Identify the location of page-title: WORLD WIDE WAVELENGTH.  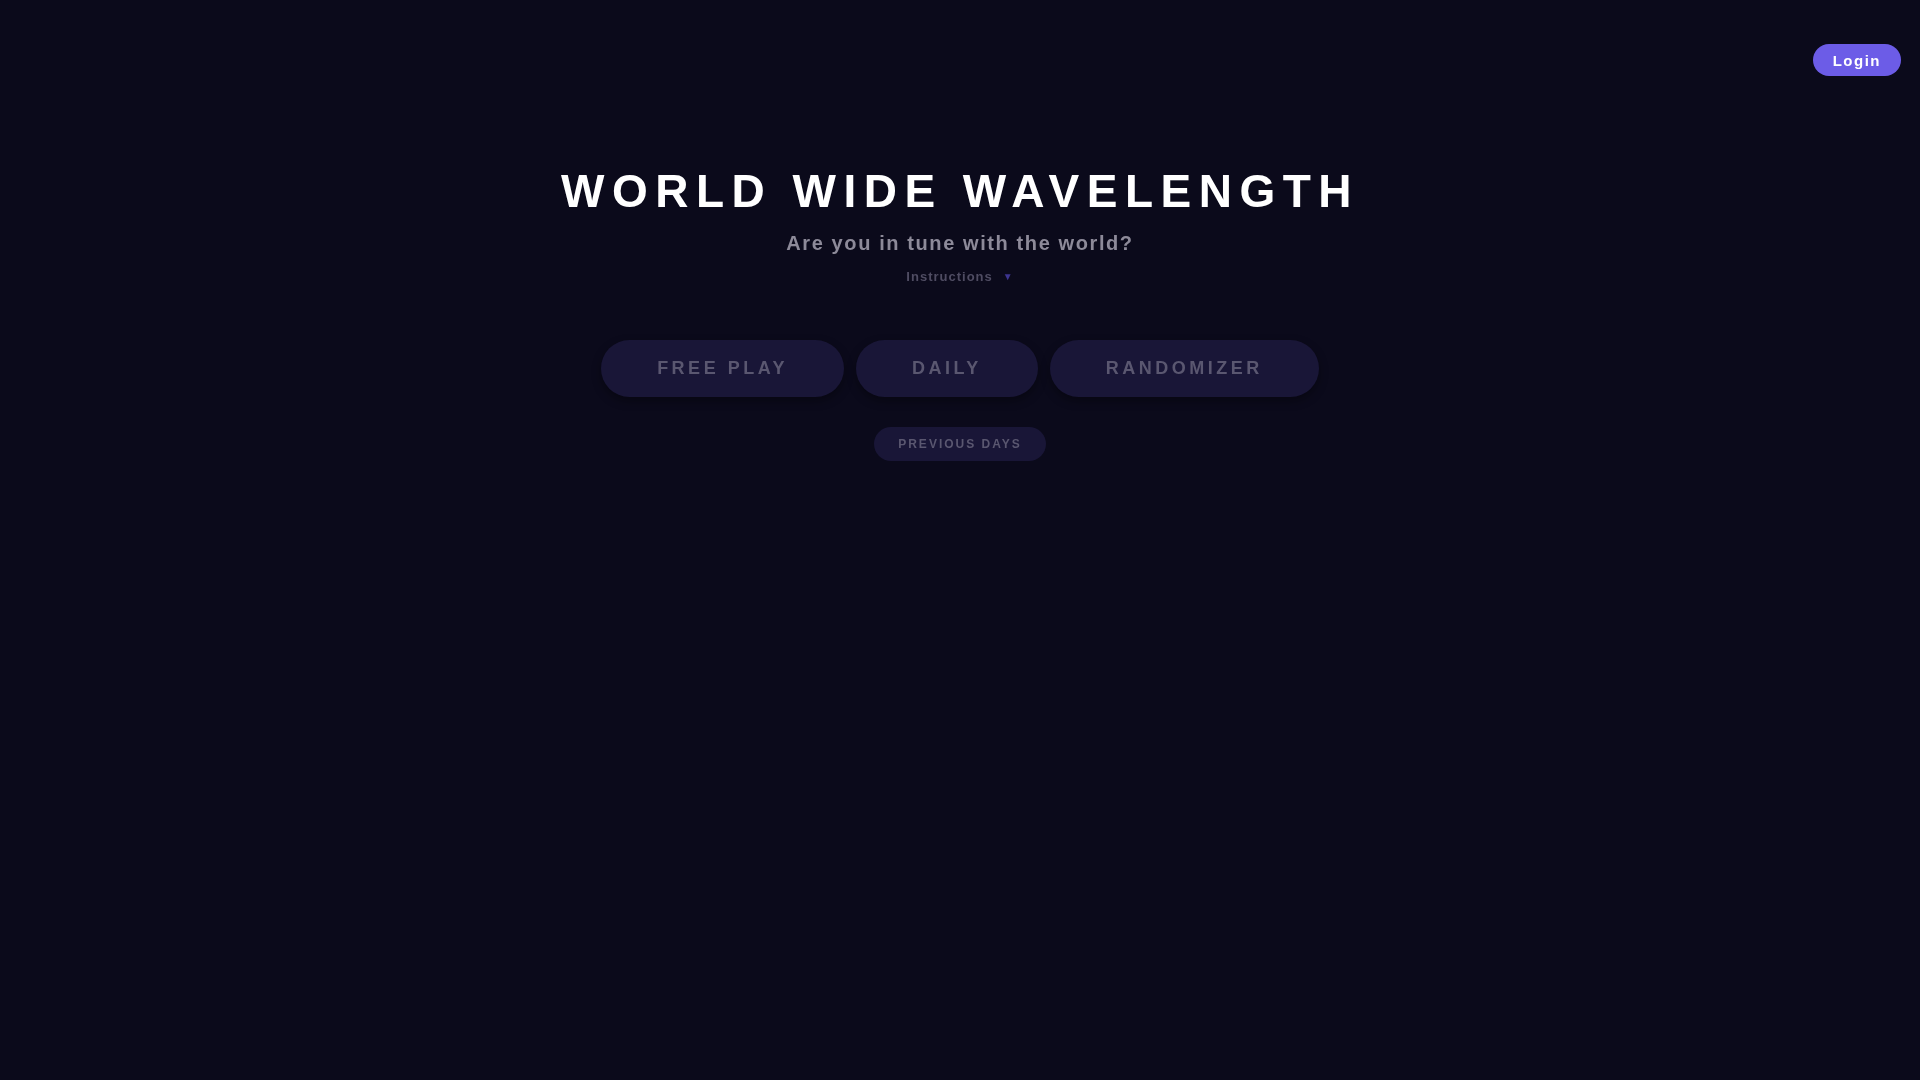
(959, 191).